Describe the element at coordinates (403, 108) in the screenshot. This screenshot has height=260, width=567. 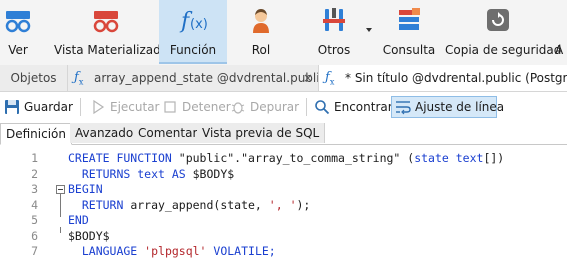
I see `word-wrap-icon` at that location.